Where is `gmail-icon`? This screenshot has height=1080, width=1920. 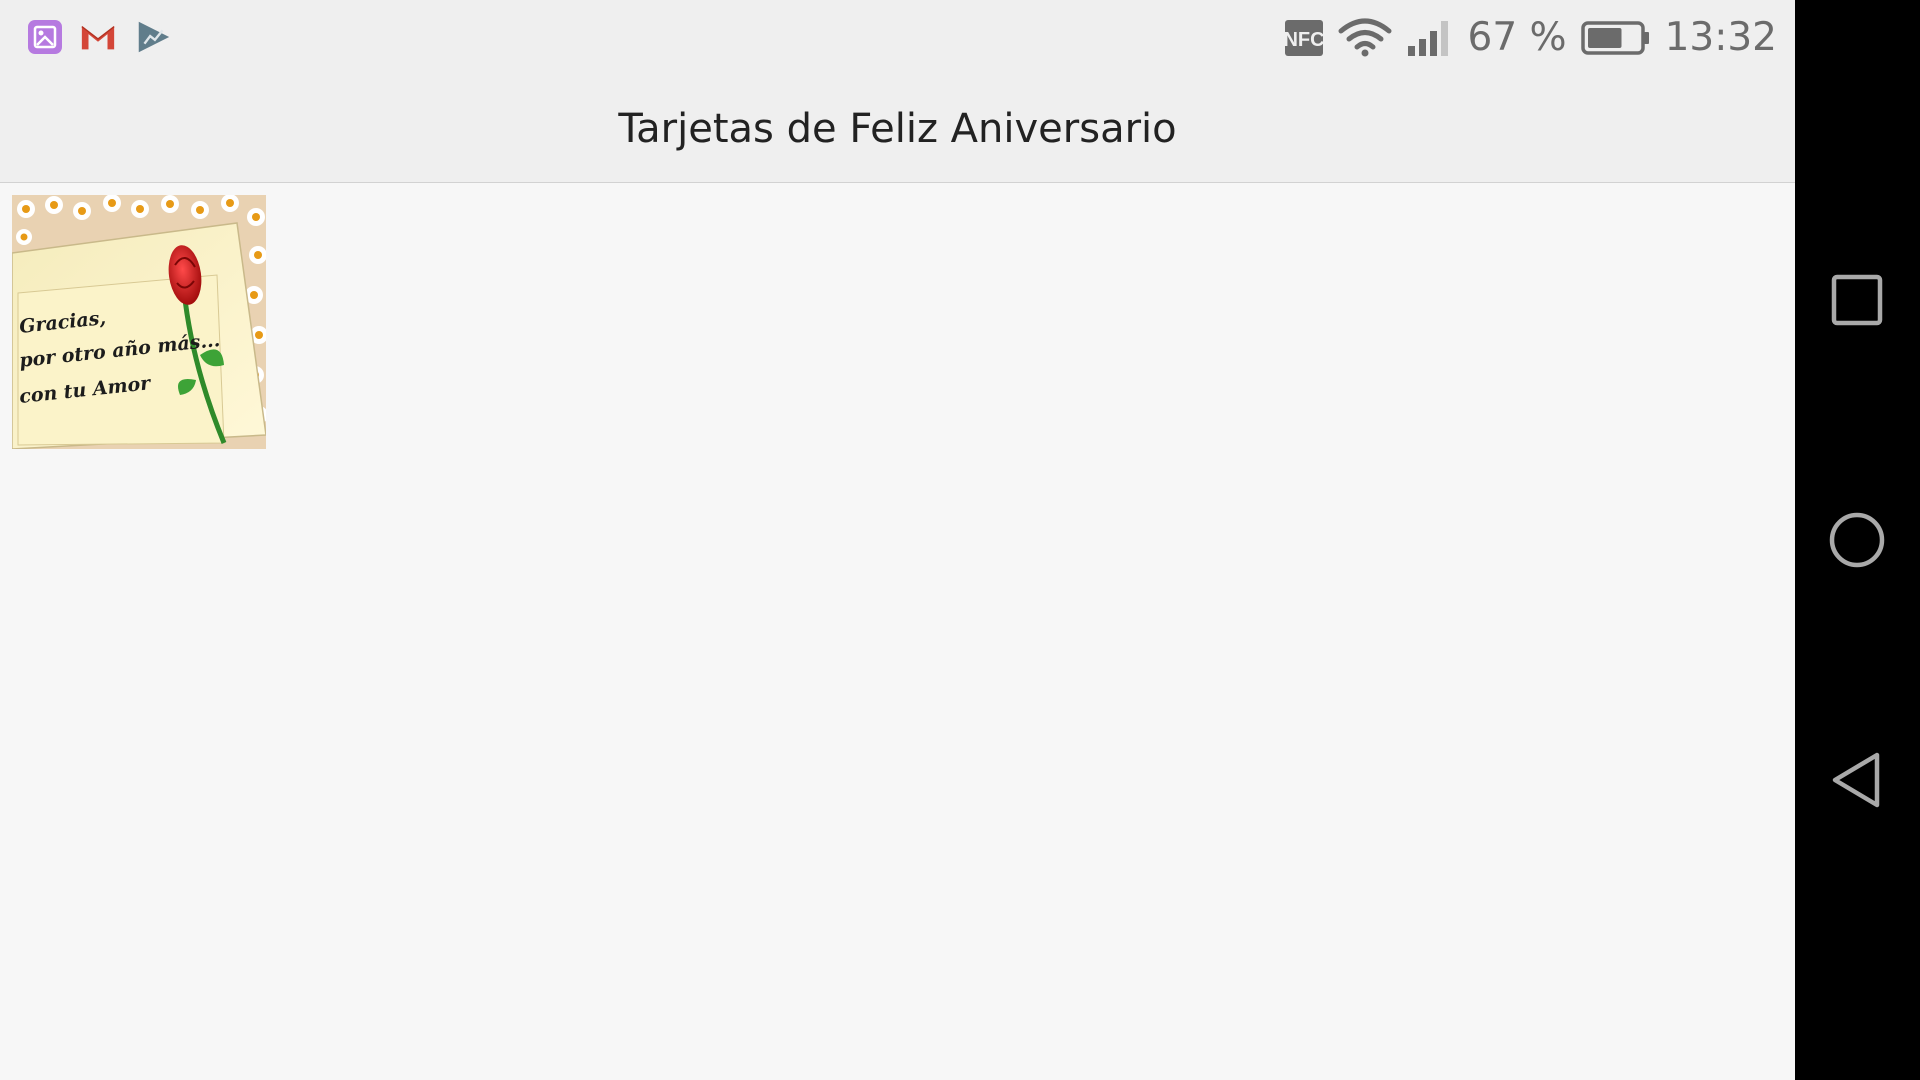 gmail-icon is located at coordinates (98, 37).